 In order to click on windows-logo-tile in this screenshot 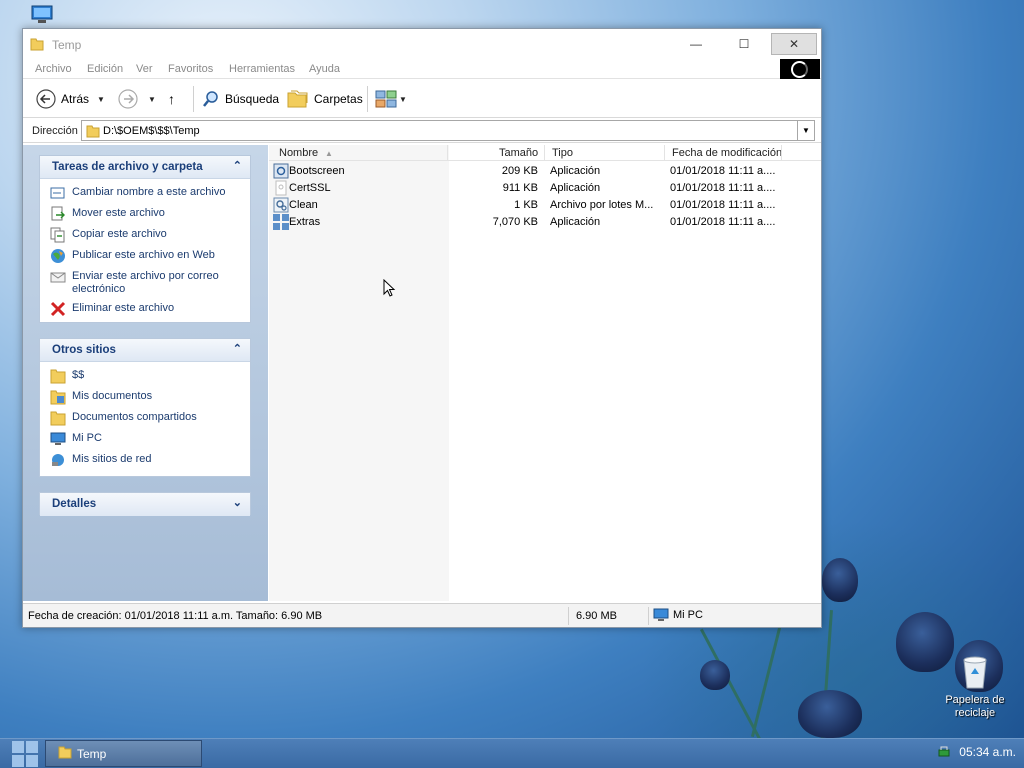, I will do `click(32, 761)`.